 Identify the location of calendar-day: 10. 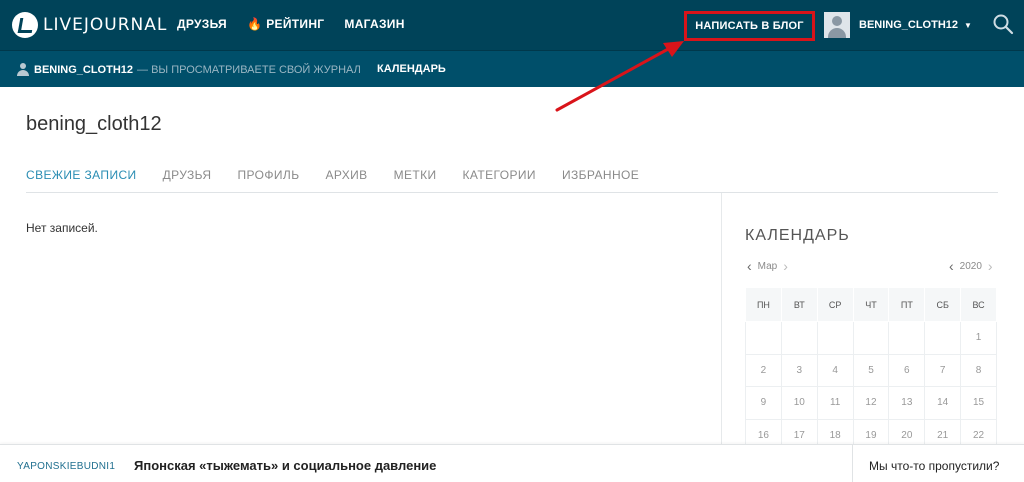
(799, 403).